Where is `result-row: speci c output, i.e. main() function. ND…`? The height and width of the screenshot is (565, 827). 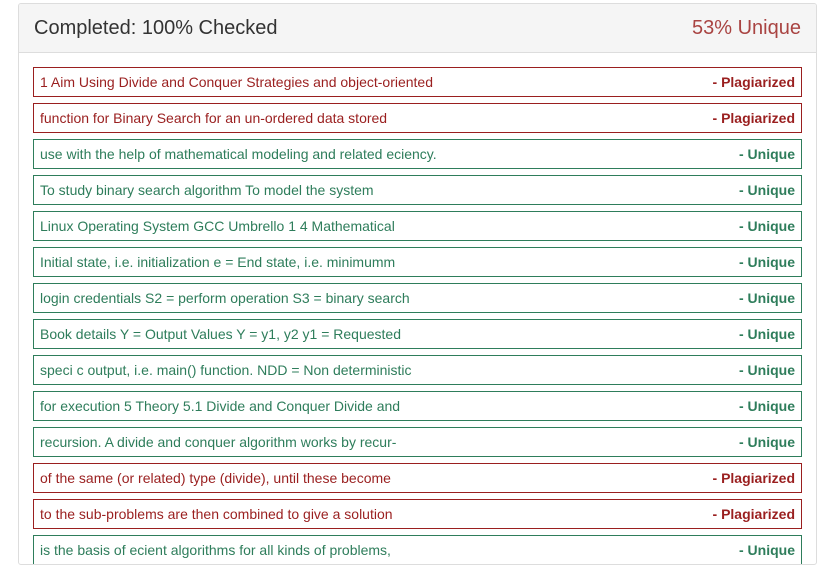
result-row: speci c output, i.e. main() function. ND… is located at coordinates (417, 370).